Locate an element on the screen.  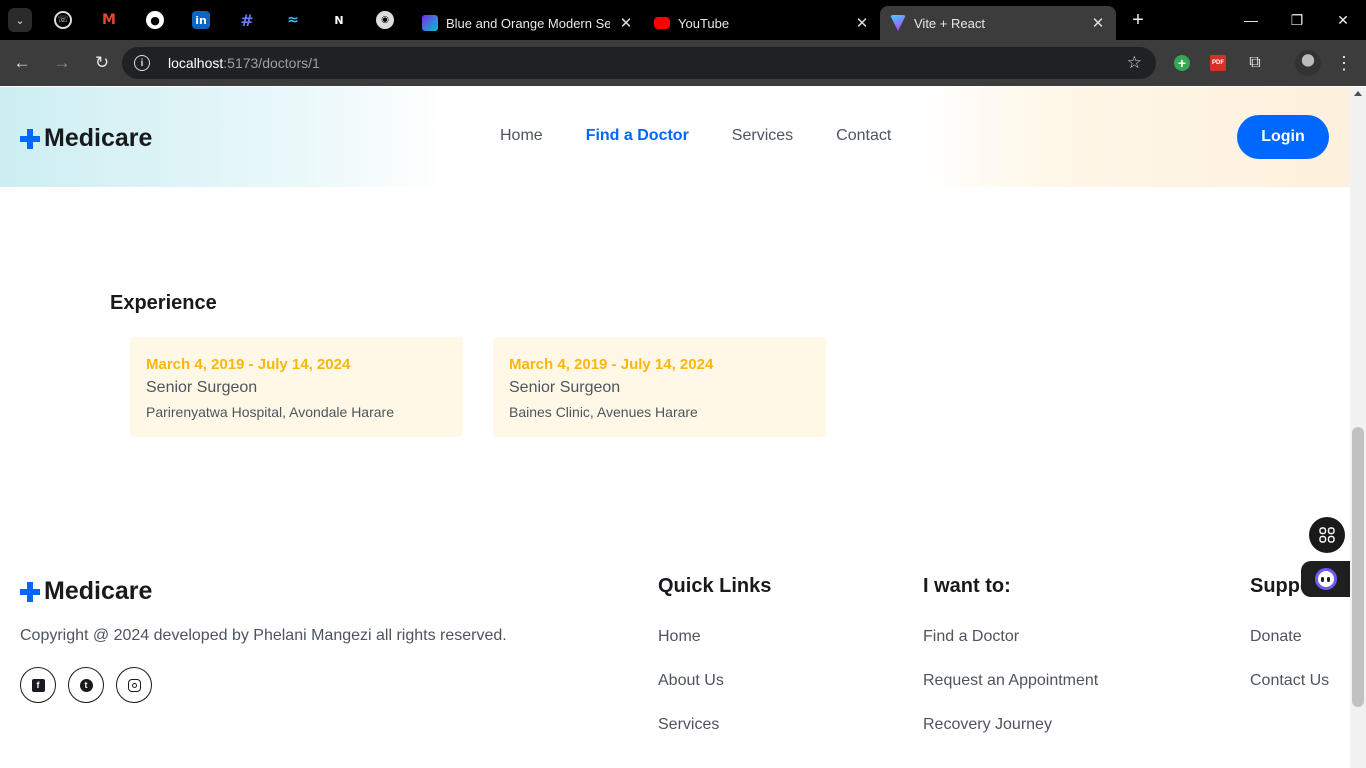
footer-logo: Medicare is located at coordinates (86, 591).